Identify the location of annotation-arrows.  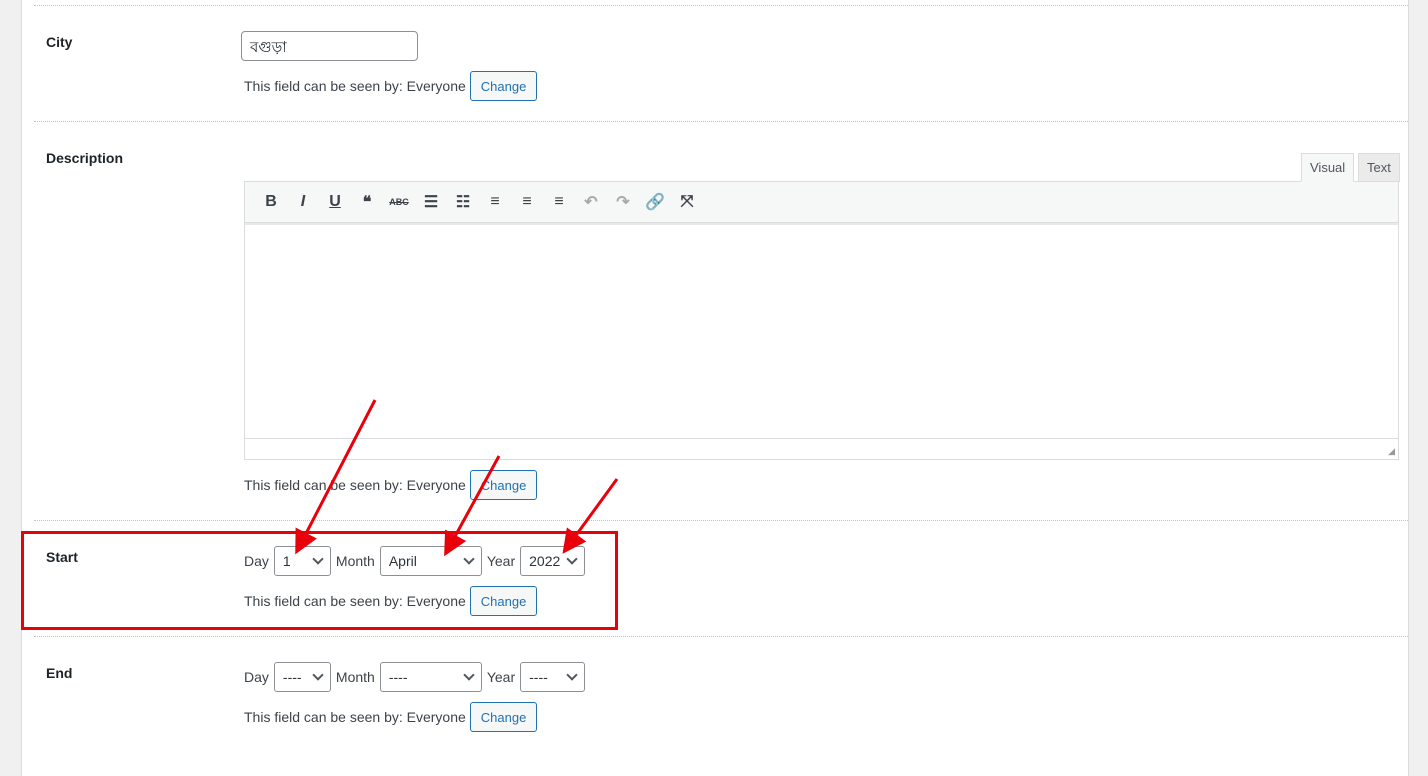
(457, 478).